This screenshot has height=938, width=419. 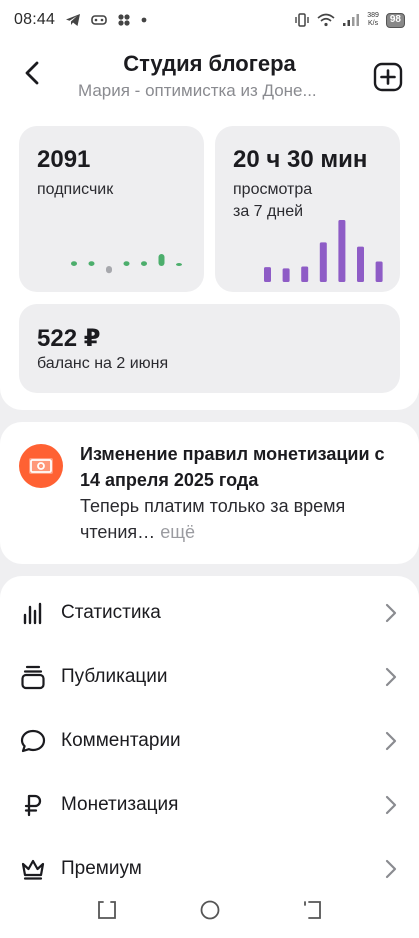 I want to click on menu-item-publications: Публикации, so click(x=209, y=677).